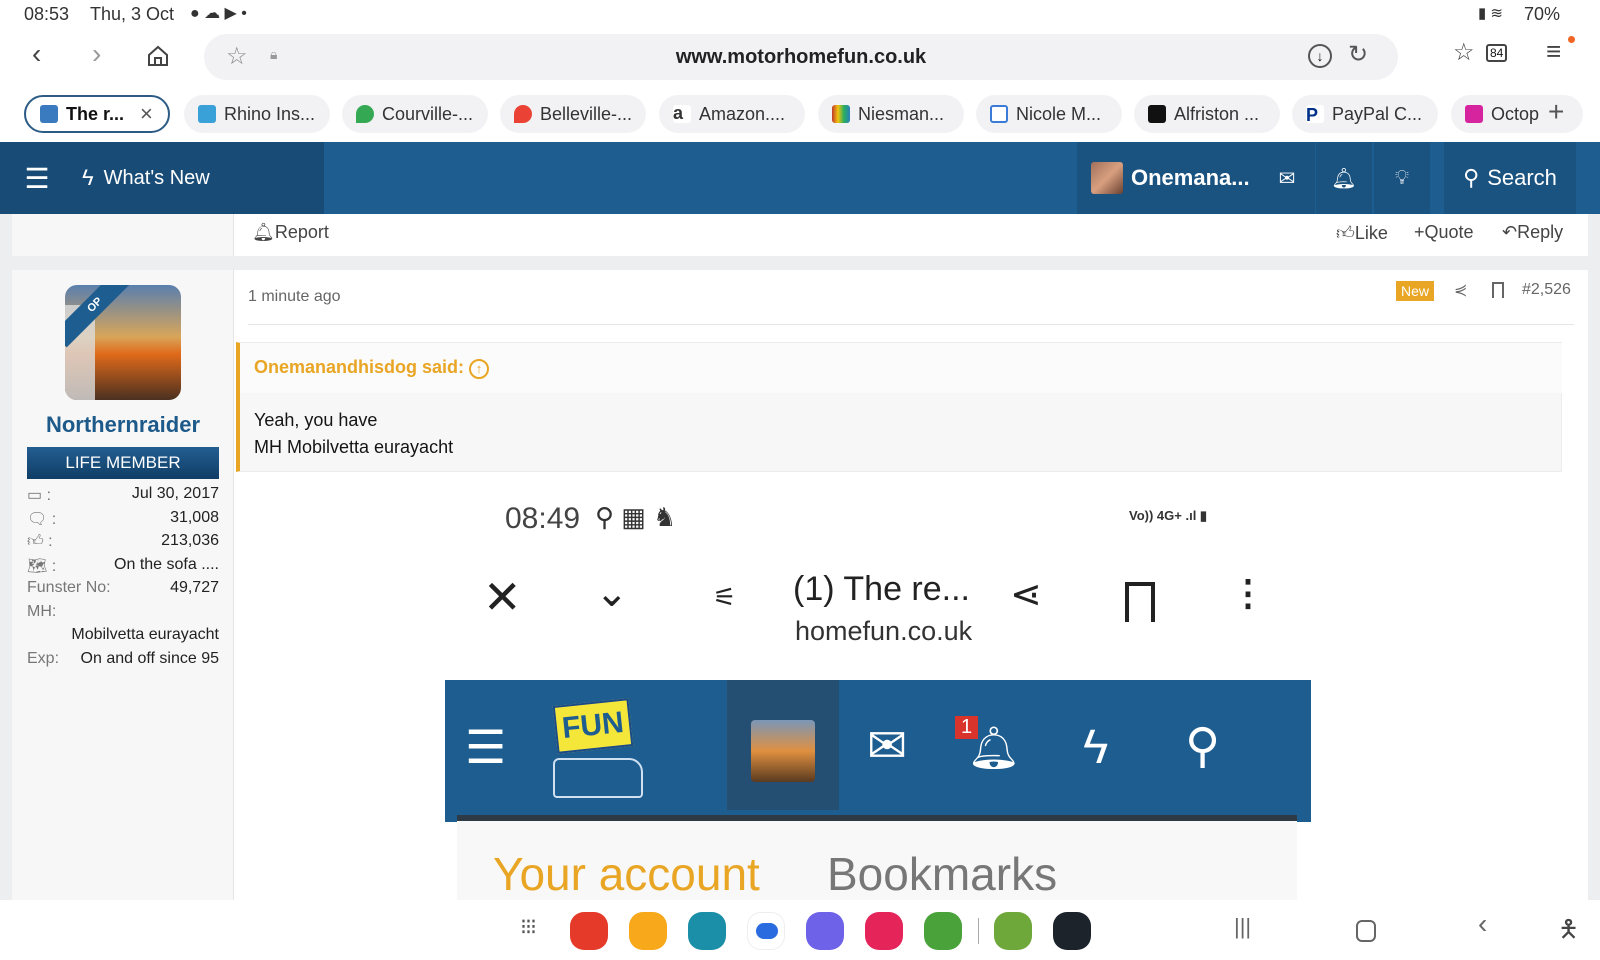  I want to click on app-icon-calculator, so click(943, 931).